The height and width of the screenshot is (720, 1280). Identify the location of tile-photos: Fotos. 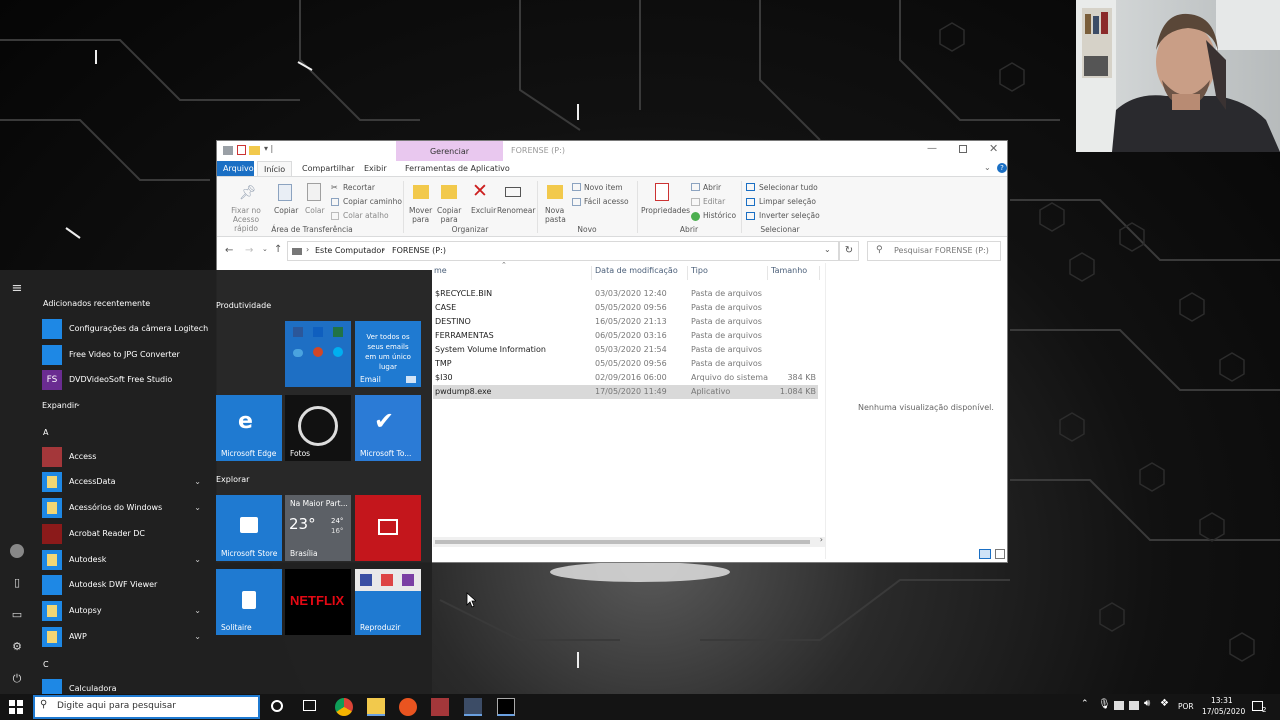
(318, 428).